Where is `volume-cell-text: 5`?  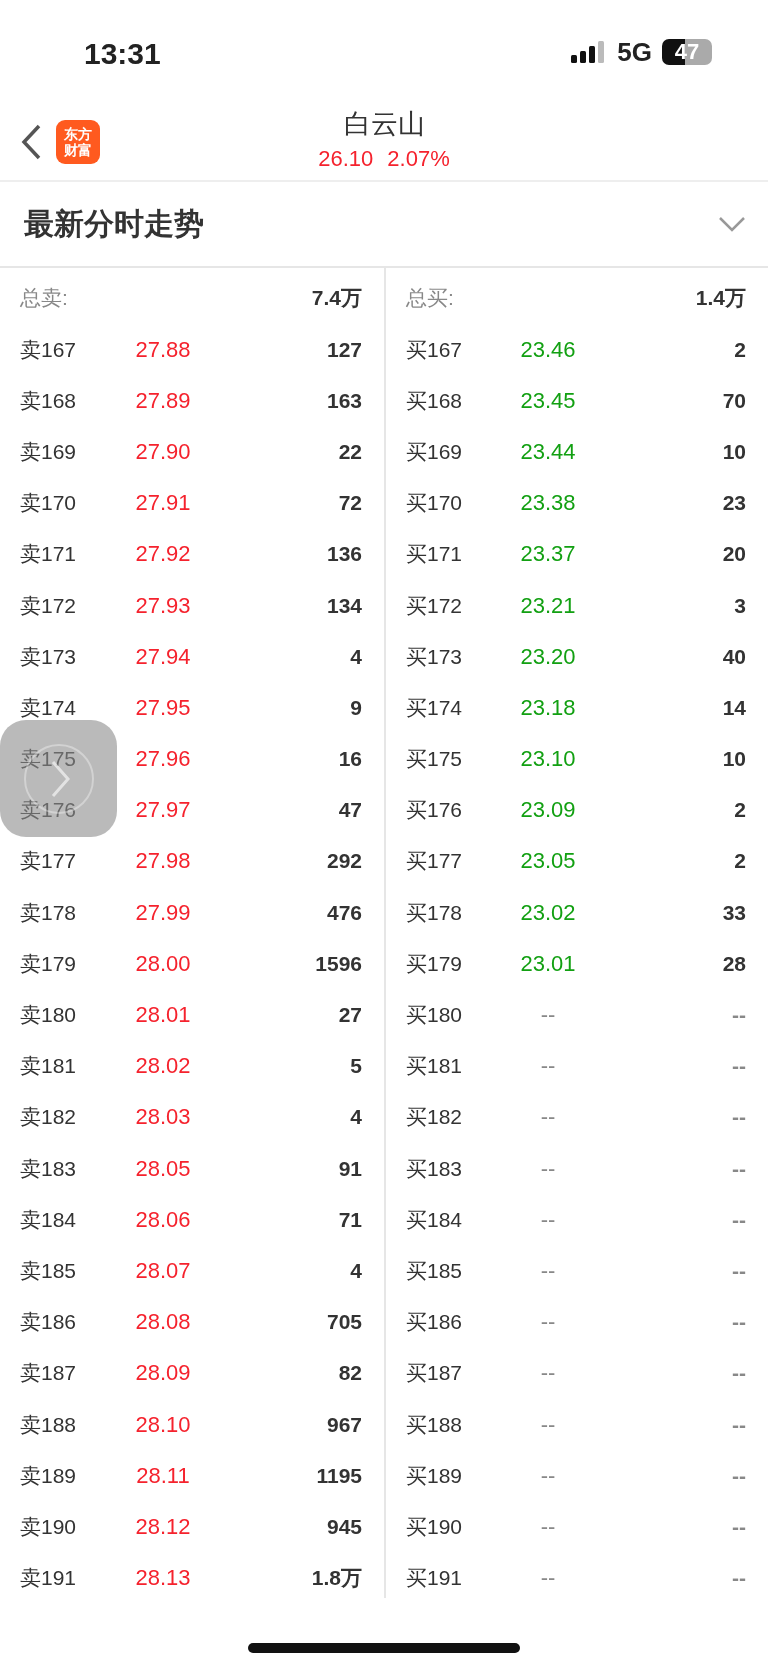 volume-cell-text: 5 is located at coordinates (355, 1066).